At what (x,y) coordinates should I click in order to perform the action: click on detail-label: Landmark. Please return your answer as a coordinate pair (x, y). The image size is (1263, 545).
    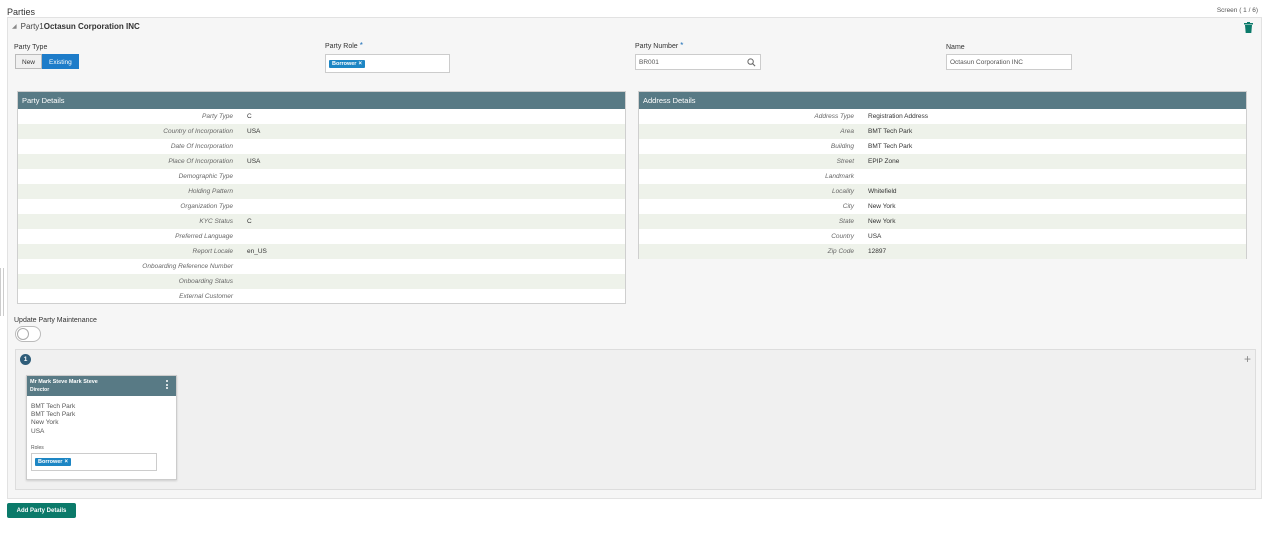
    Looking at the image, I should click on (839, 176).